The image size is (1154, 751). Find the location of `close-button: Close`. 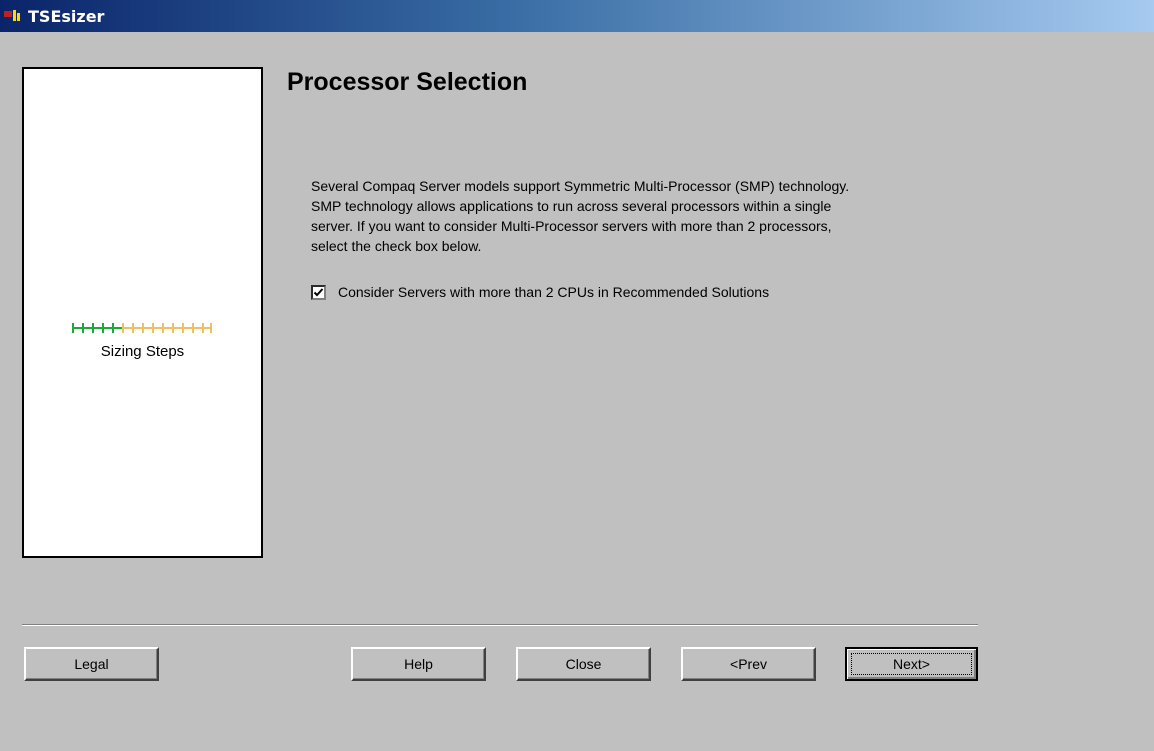

close-button: Close is located at coordinates (583, 664).